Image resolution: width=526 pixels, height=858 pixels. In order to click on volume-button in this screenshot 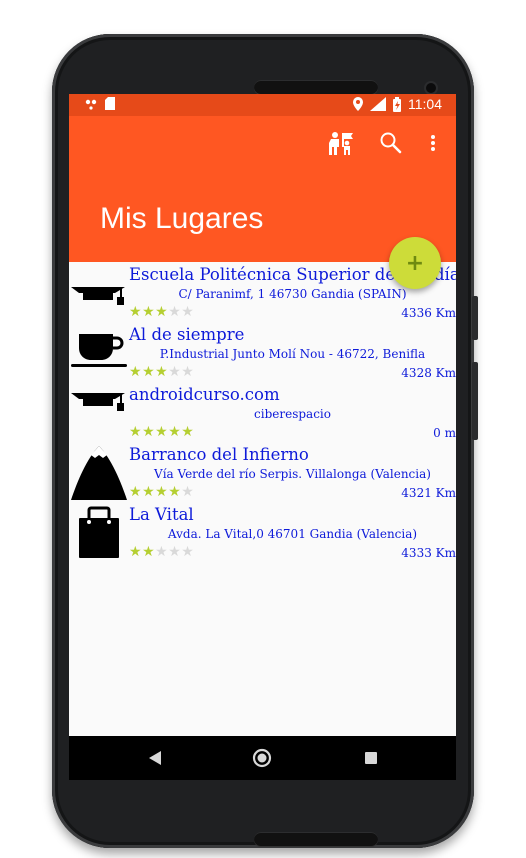, I will do `click(475, 401)`.